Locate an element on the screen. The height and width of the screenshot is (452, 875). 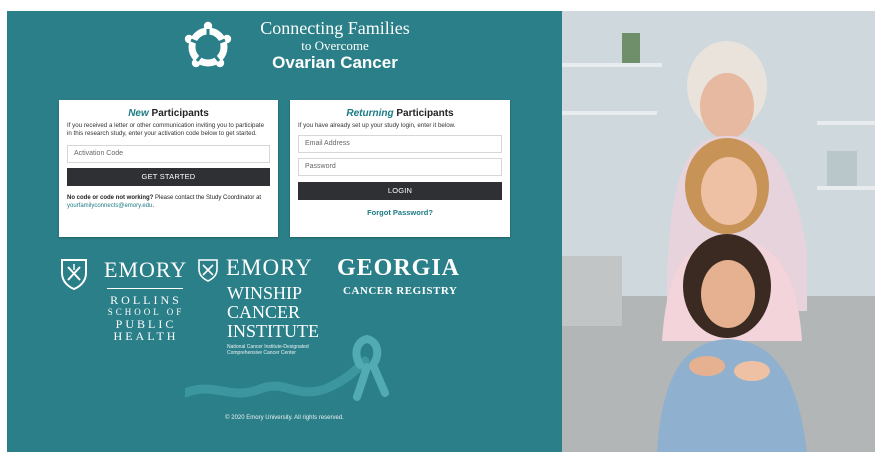
cancer-registry-subtitle: CANCER REGISTRY is located at coordinates (400, 291).